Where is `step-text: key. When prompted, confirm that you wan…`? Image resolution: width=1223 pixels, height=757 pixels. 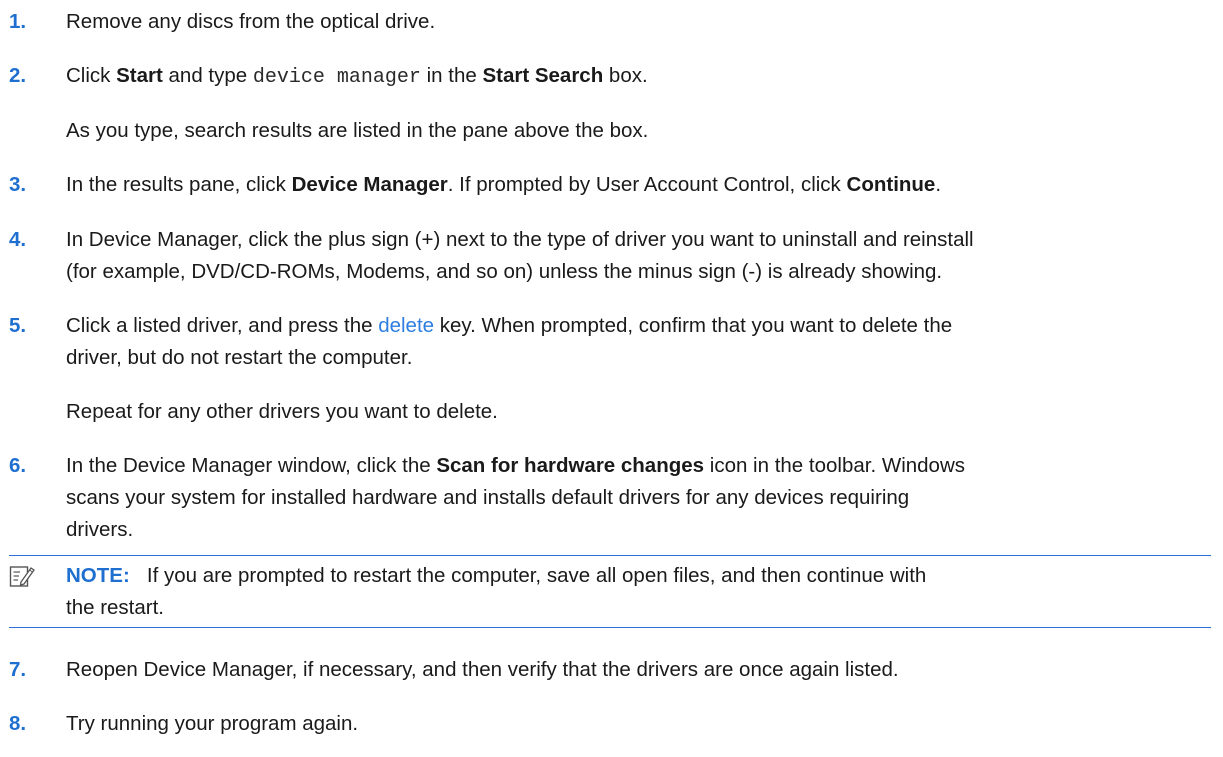 step-text: key. When prompted, confirm that you wan… is located at coordinates (693, 325).